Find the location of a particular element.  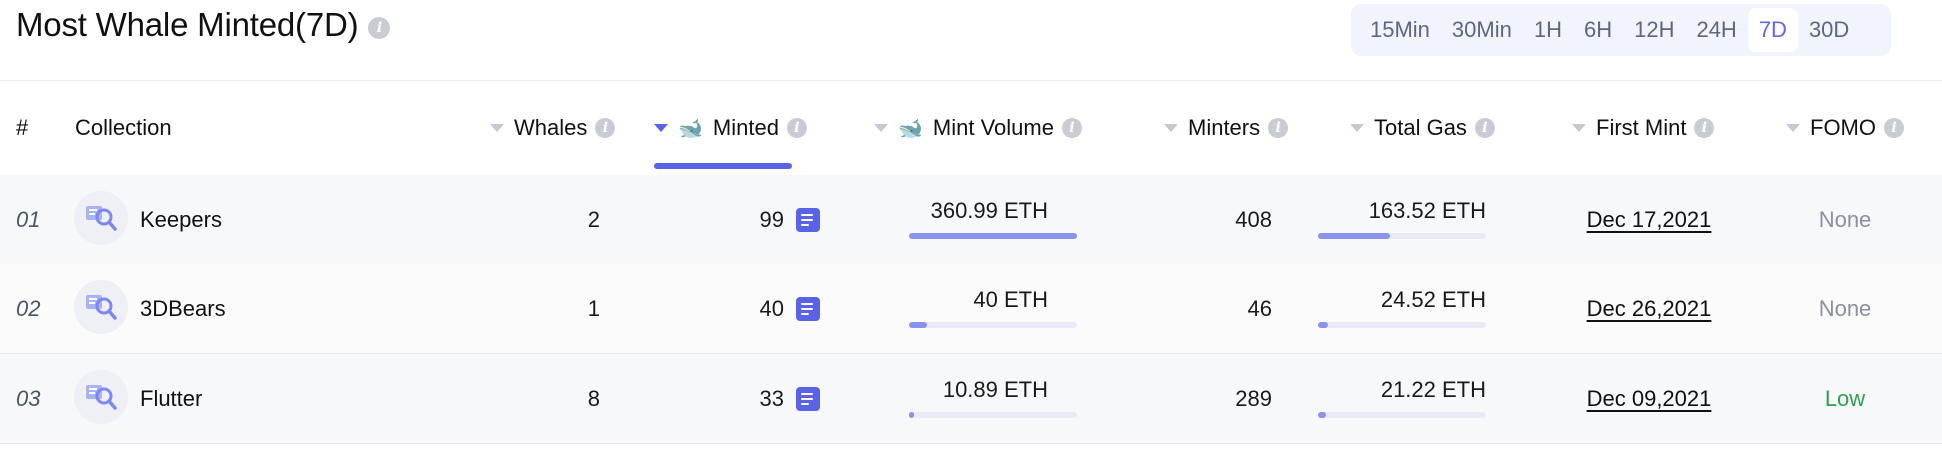

column-header-total-gas: Total Gas i is located at coordinates (1422, 128).